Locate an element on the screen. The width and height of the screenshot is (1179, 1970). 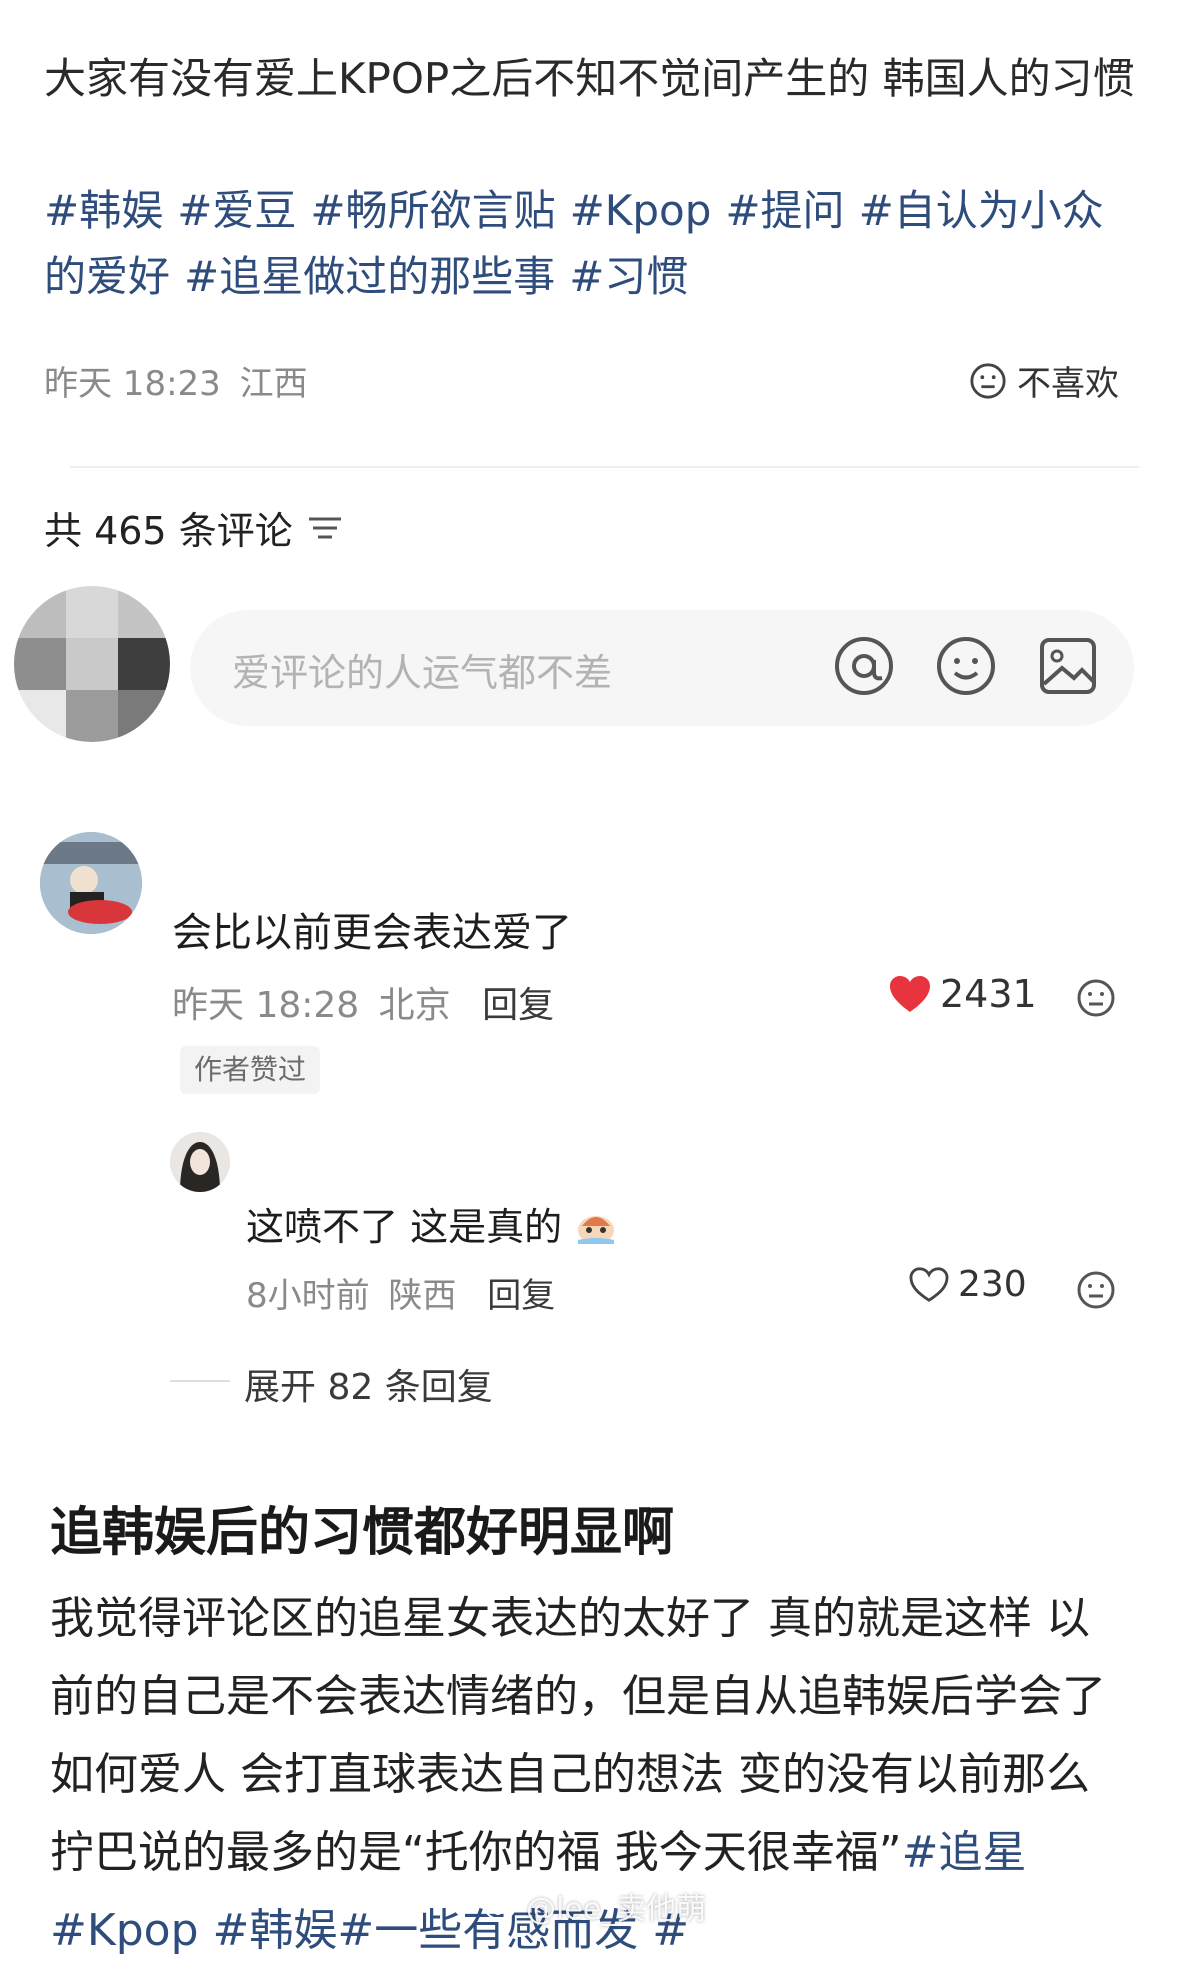
heart-filled-icon is located at coordinates (910, 994).